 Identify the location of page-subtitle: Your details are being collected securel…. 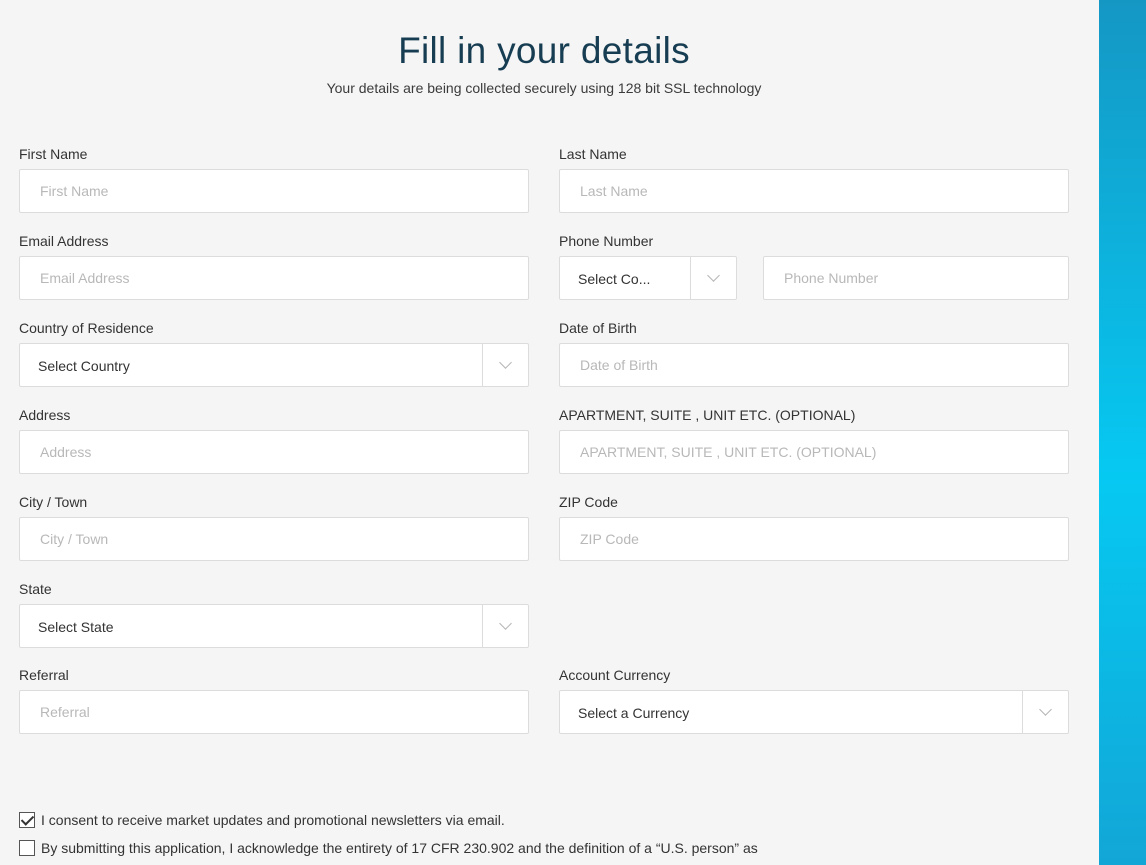
(544, 88).